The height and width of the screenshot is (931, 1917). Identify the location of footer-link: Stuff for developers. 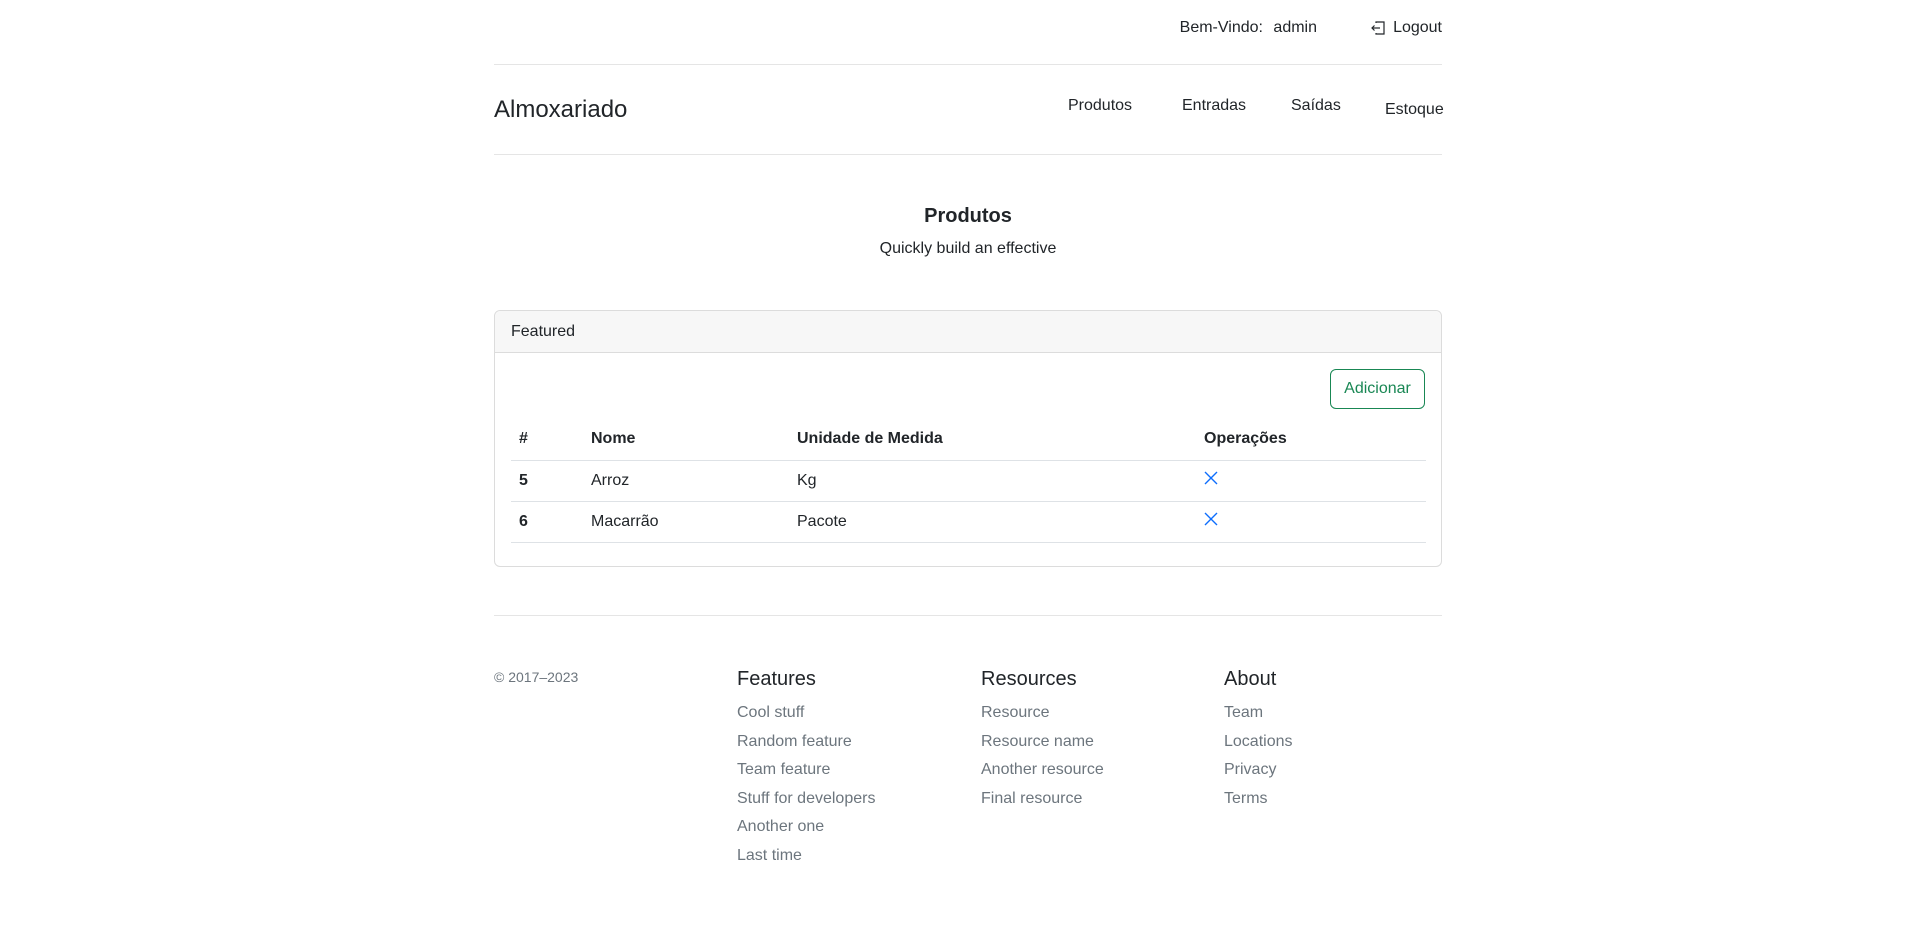
(806, 799).